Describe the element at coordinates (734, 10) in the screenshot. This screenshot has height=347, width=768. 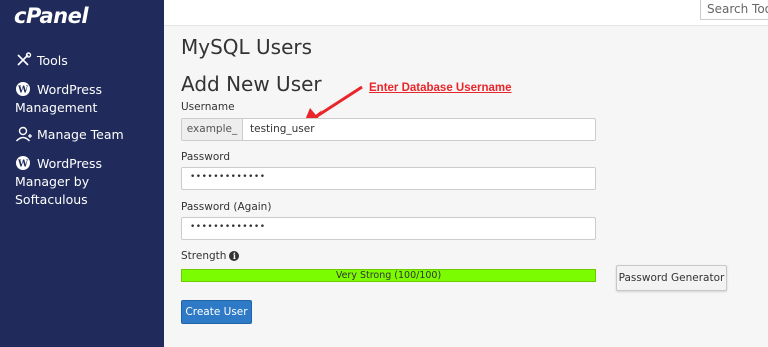
I see `search-tools-input: Search Tools` at that location.